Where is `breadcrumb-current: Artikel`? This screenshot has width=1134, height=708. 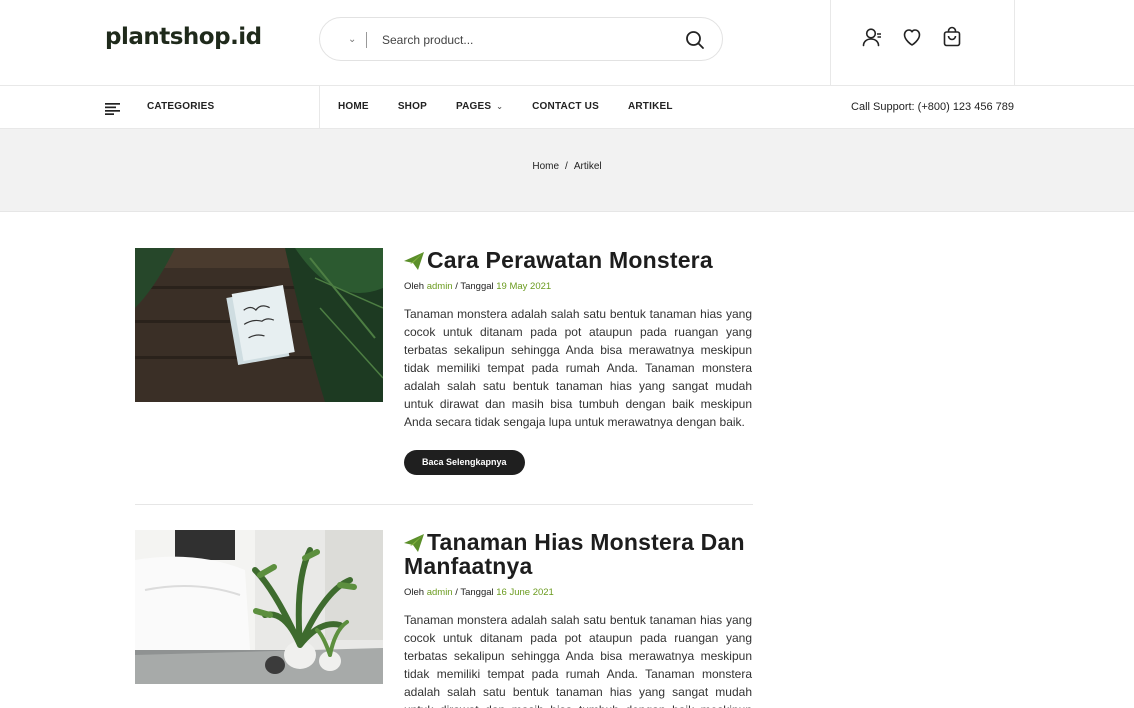 breadcrumb-current: Artikel is located at coordinates (587, 166).